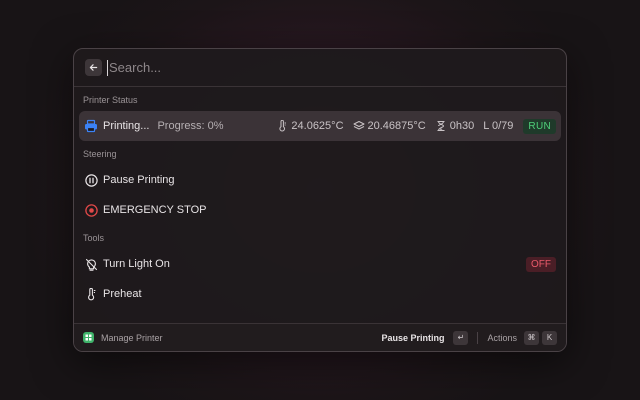 The image size is (640, 400). I want to click on printer-icon, so click(91, 126).